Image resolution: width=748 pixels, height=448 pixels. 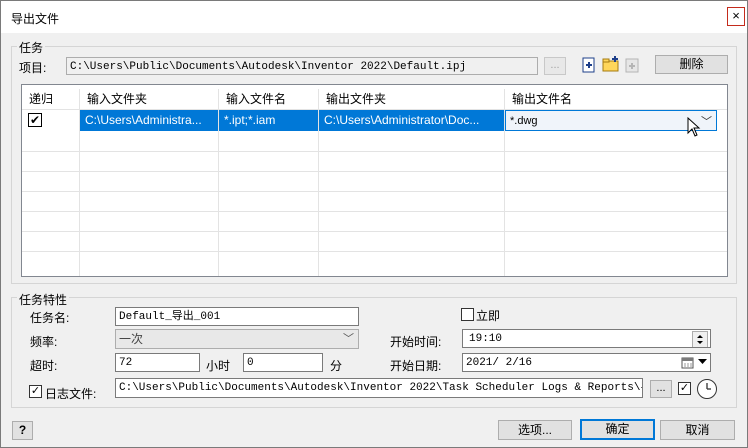 What do you see at coordinates (736, 16) in the screenshot?
I see `close-button: ×` at bounding box center [736, 16].